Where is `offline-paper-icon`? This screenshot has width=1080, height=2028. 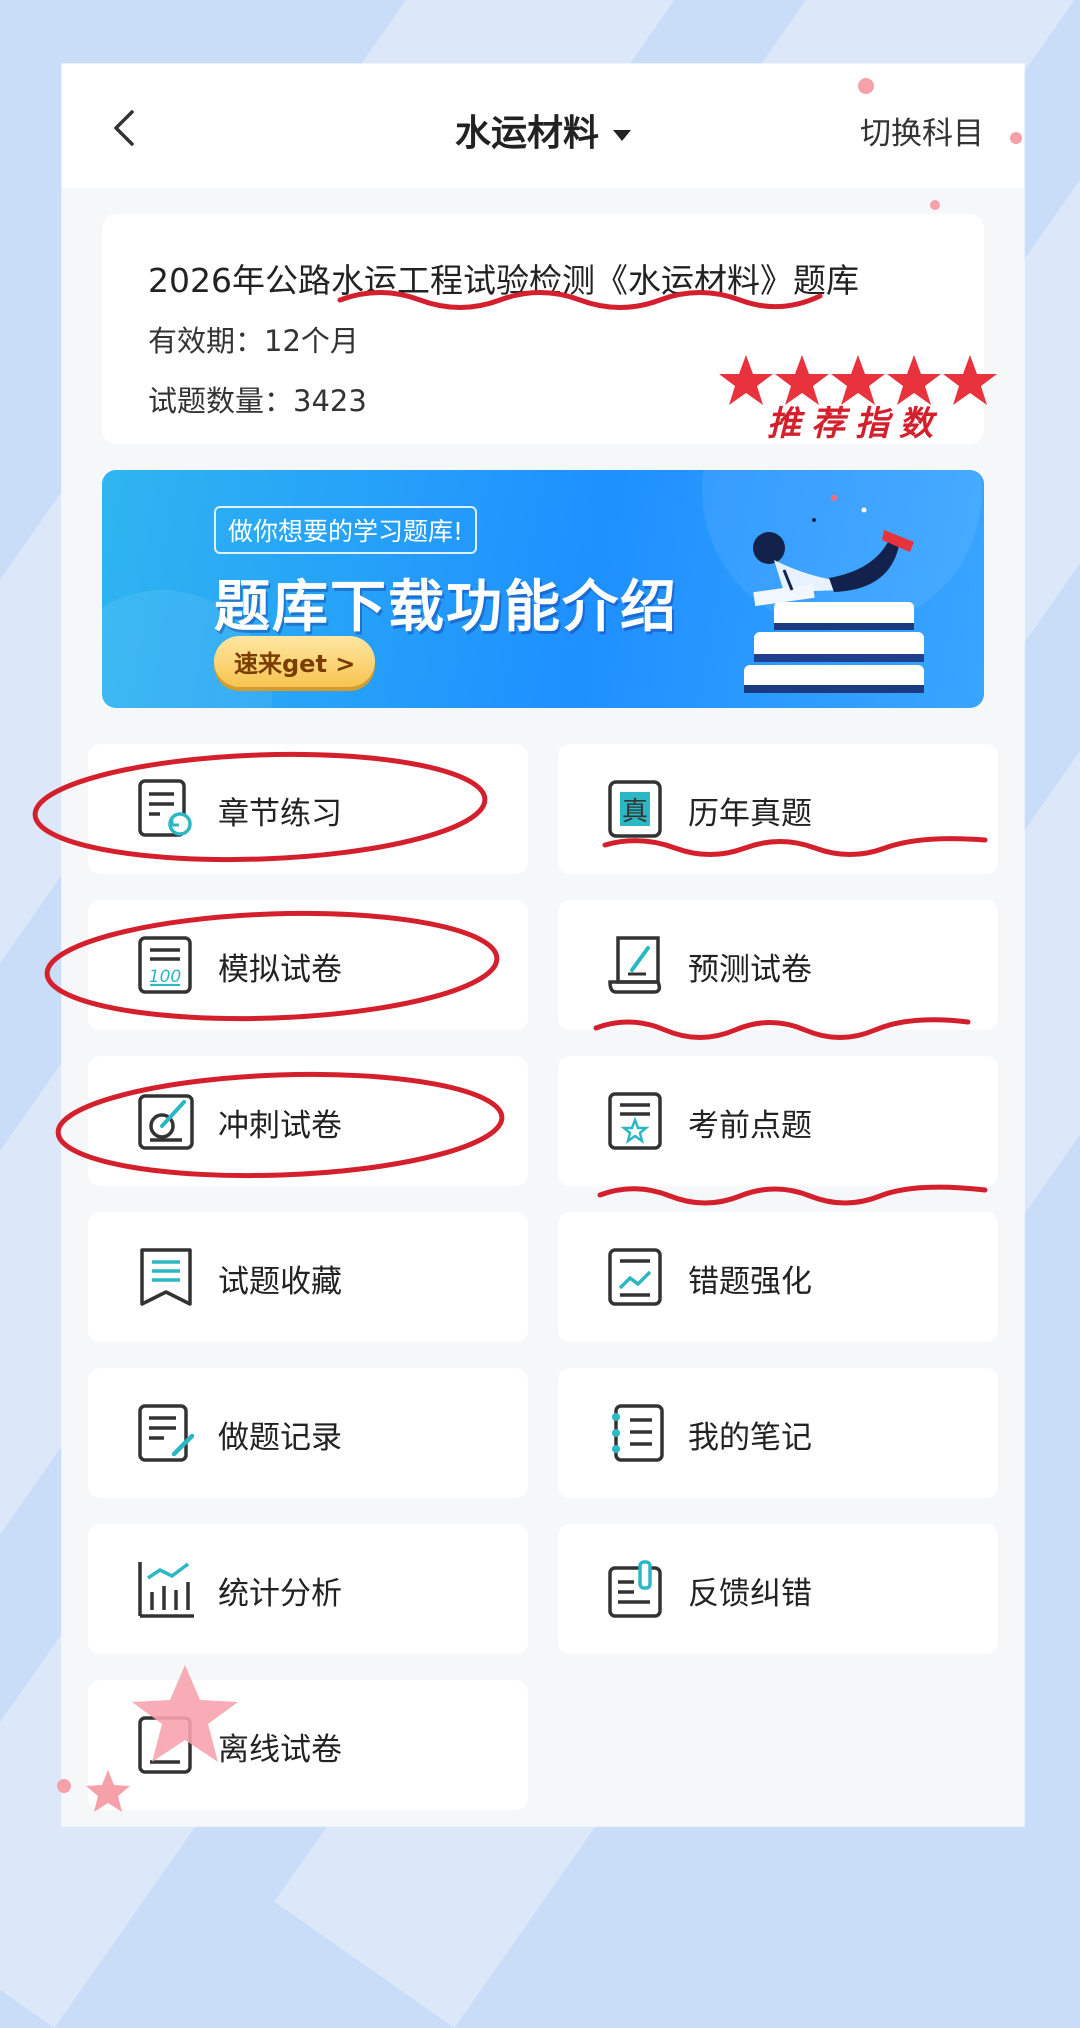
offline-paper-icon is located at coordinates (165, 1745).